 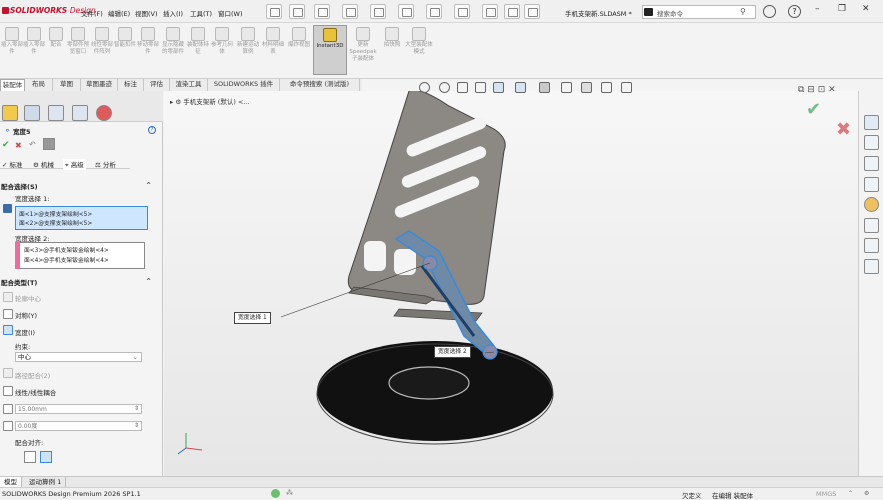 What do you see at coordinates (32, 113) in the screenshot?
I see `property-manager-icon` at bounding box center [32, 113].